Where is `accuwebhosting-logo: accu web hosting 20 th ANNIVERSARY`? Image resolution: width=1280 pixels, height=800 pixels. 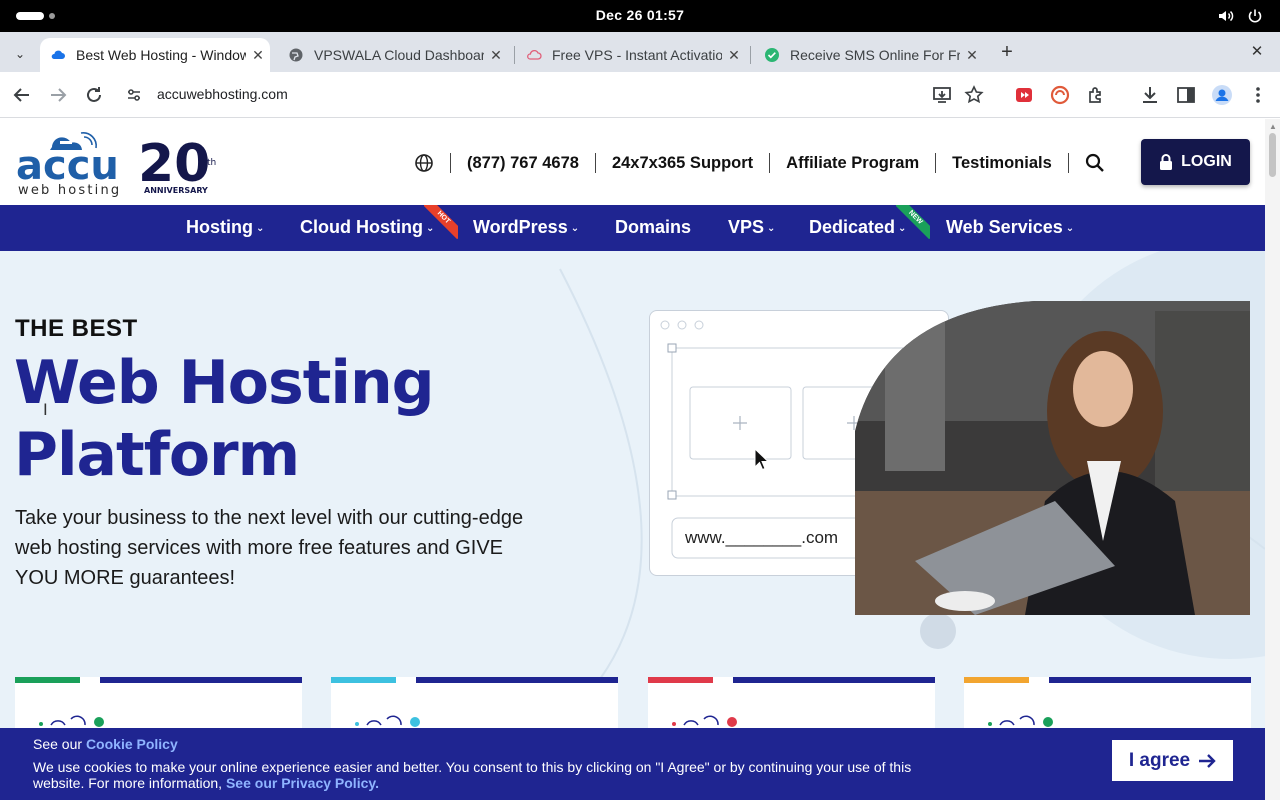
accuwebhosting-logo: accu web hosting 20 th ANNIVERSARY is located at coordinates (117, 163).